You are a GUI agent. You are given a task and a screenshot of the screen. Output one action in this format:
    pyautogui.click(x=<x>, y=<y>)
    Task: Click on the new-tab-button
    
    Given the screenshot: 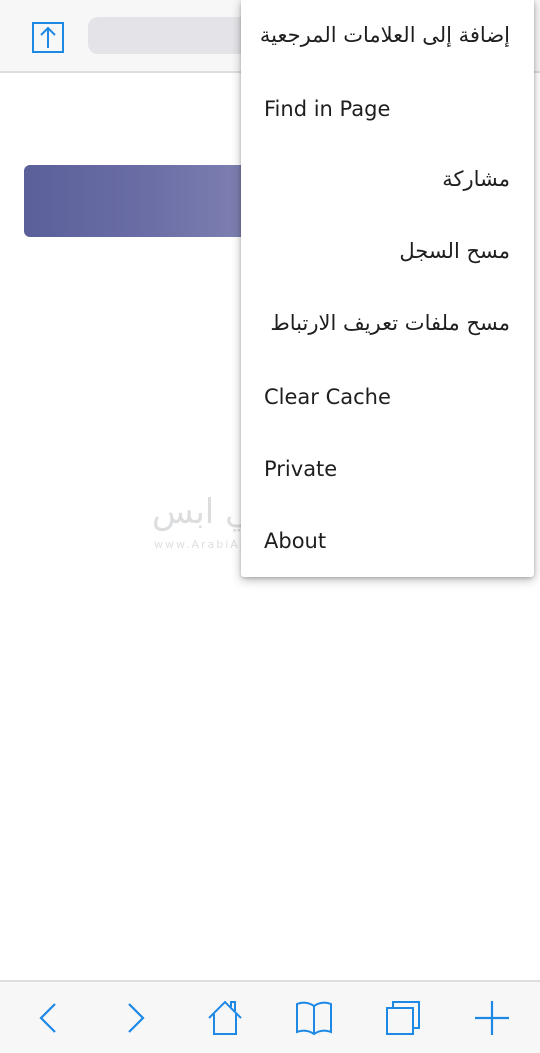 What is the action you would take?
    pyautogui.click(x=492, y=1018)
    